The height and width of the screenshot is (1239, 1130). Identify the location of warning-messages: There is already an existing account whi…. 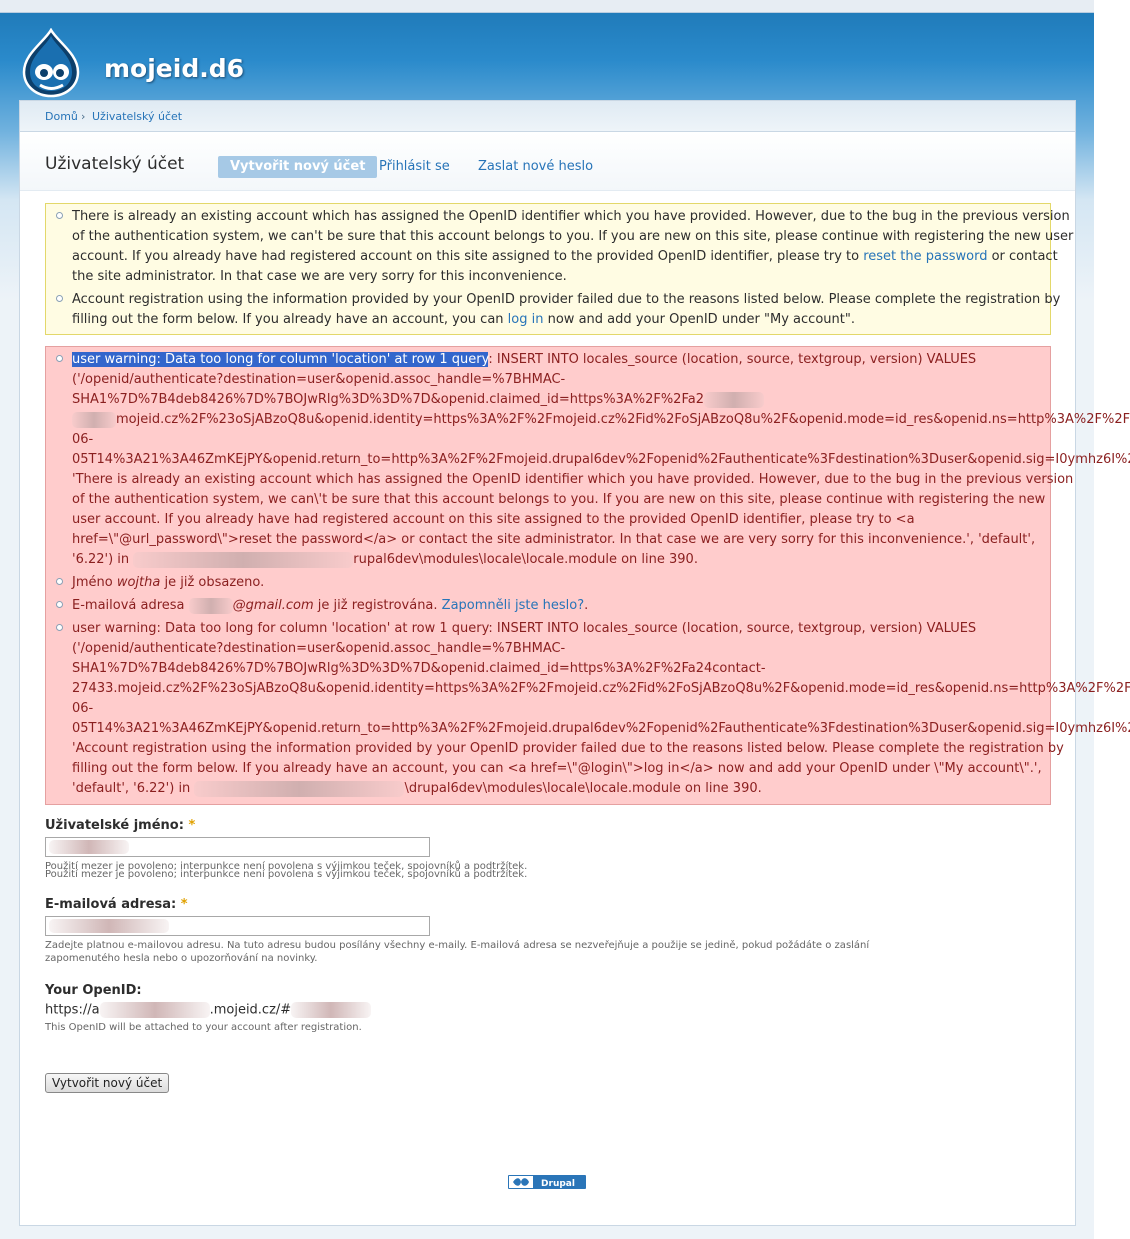
(559, 269).